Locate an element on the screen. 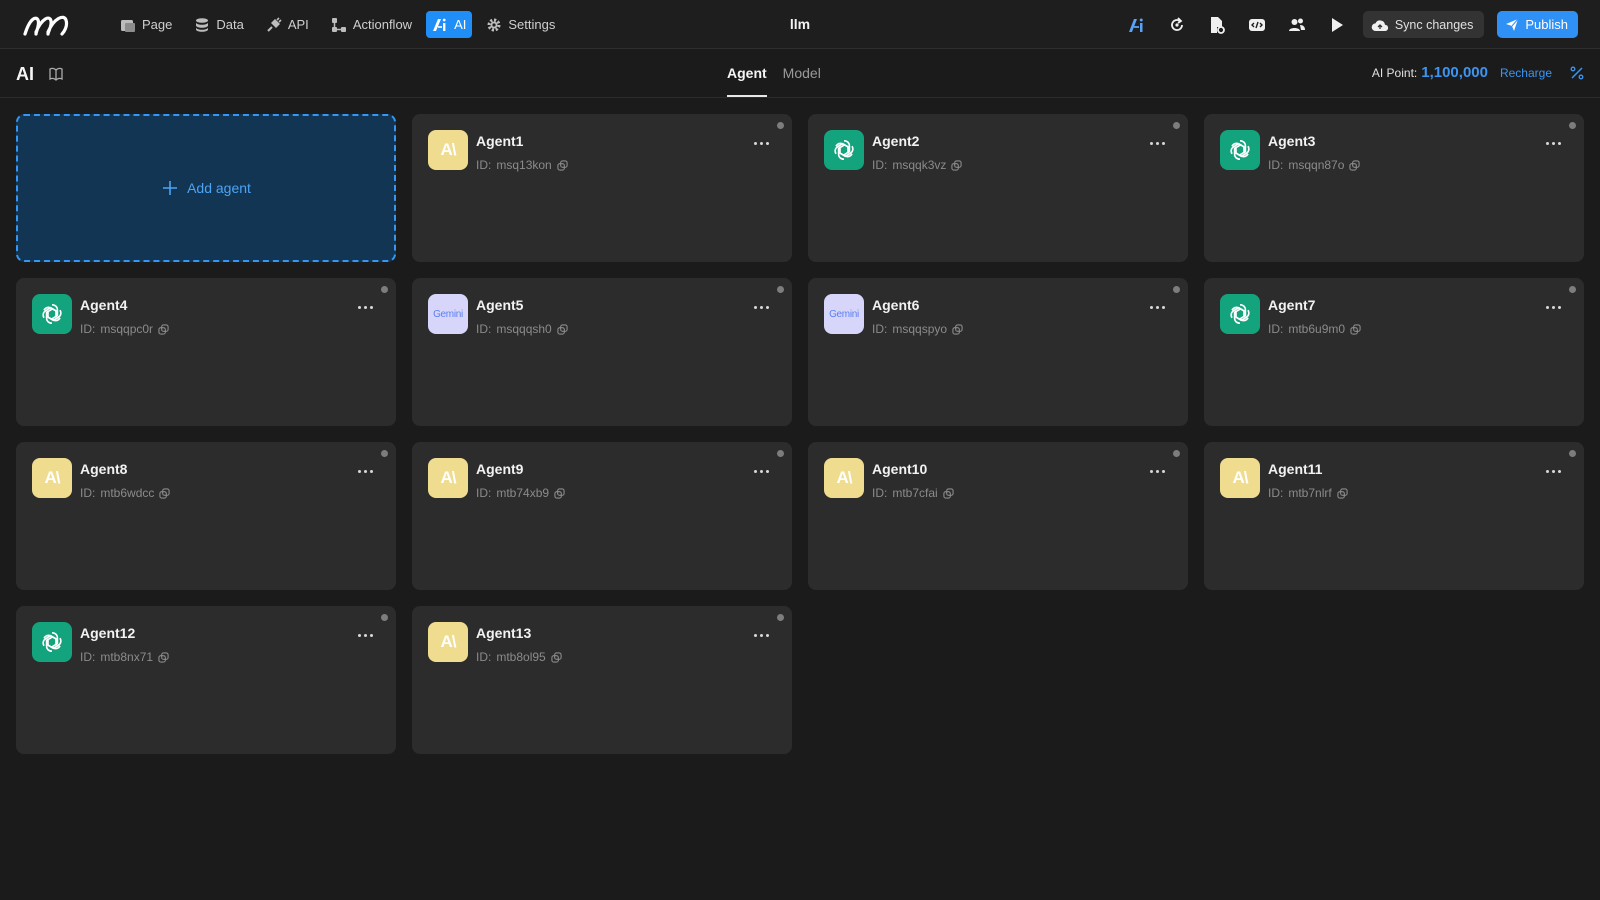  users-icon is located at coordinates (1296, 24).